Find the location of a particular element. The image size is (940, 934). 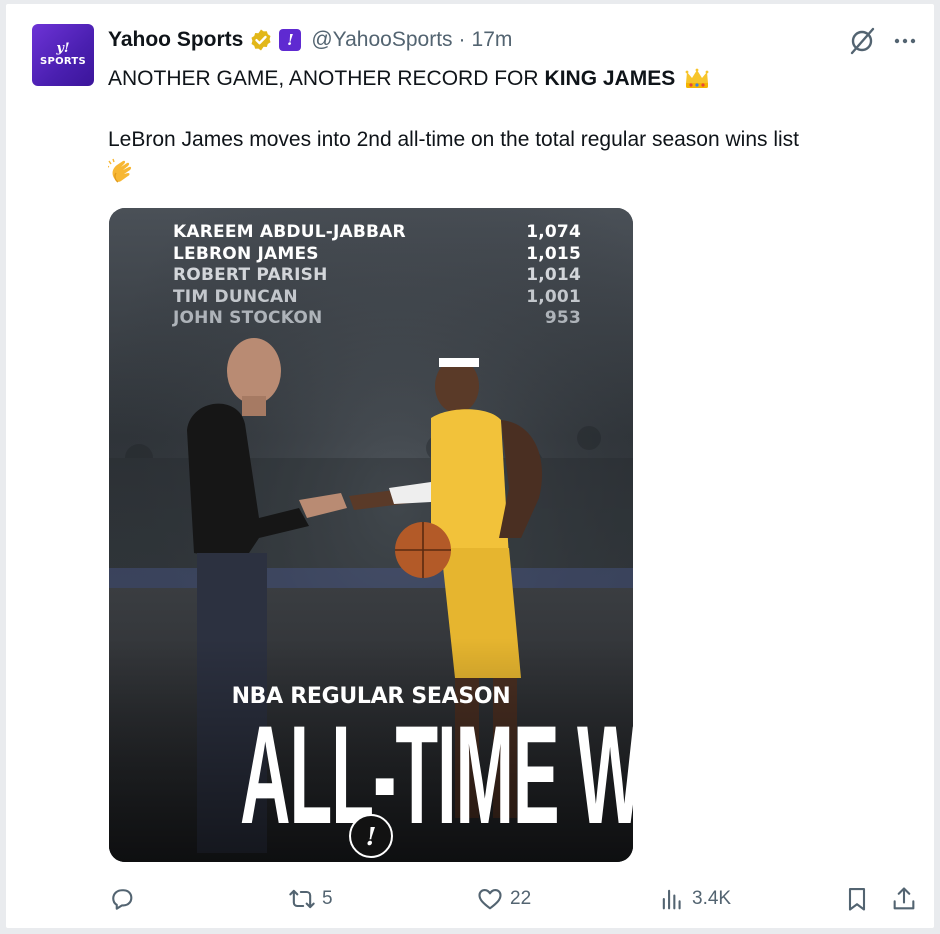

share-button is located at coordinates (904, 899).